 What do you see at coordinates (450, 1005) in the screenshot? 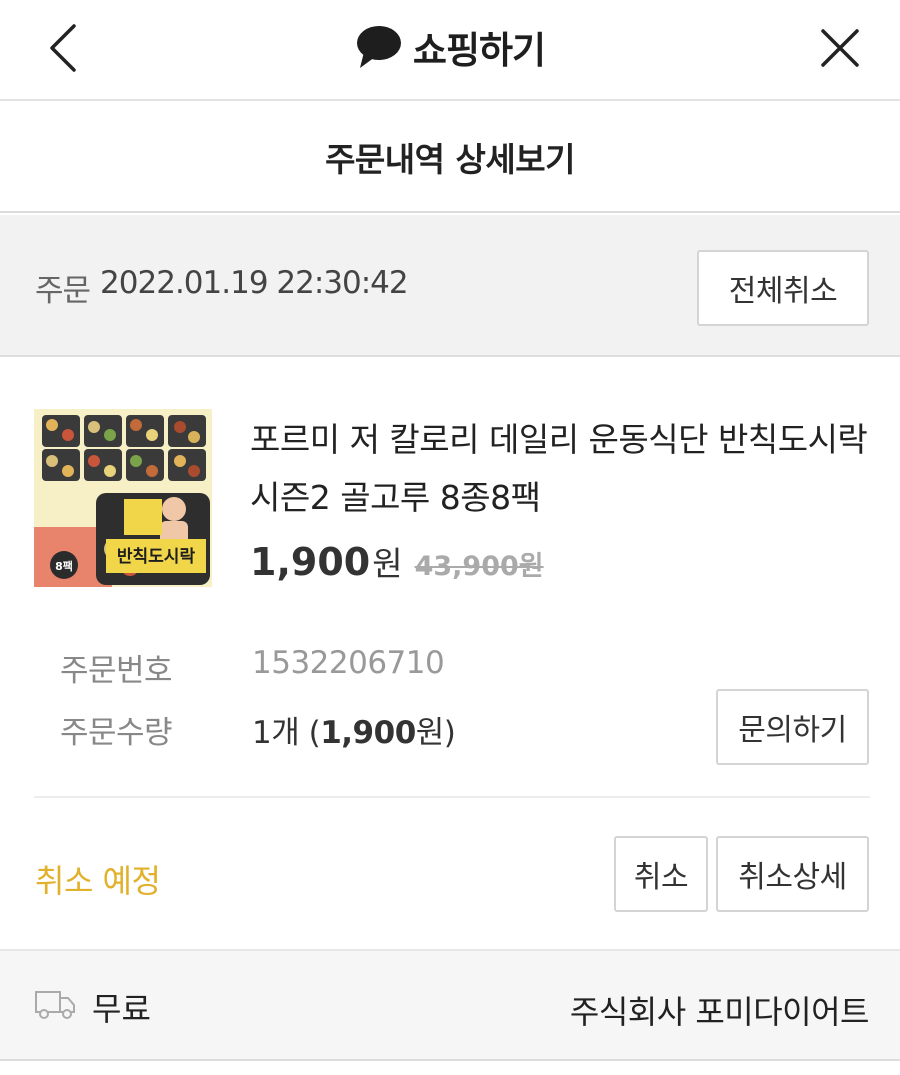
I see `seller-bar: 무료 주식회사 포미다이어트` at bounding box center [450, 1005].